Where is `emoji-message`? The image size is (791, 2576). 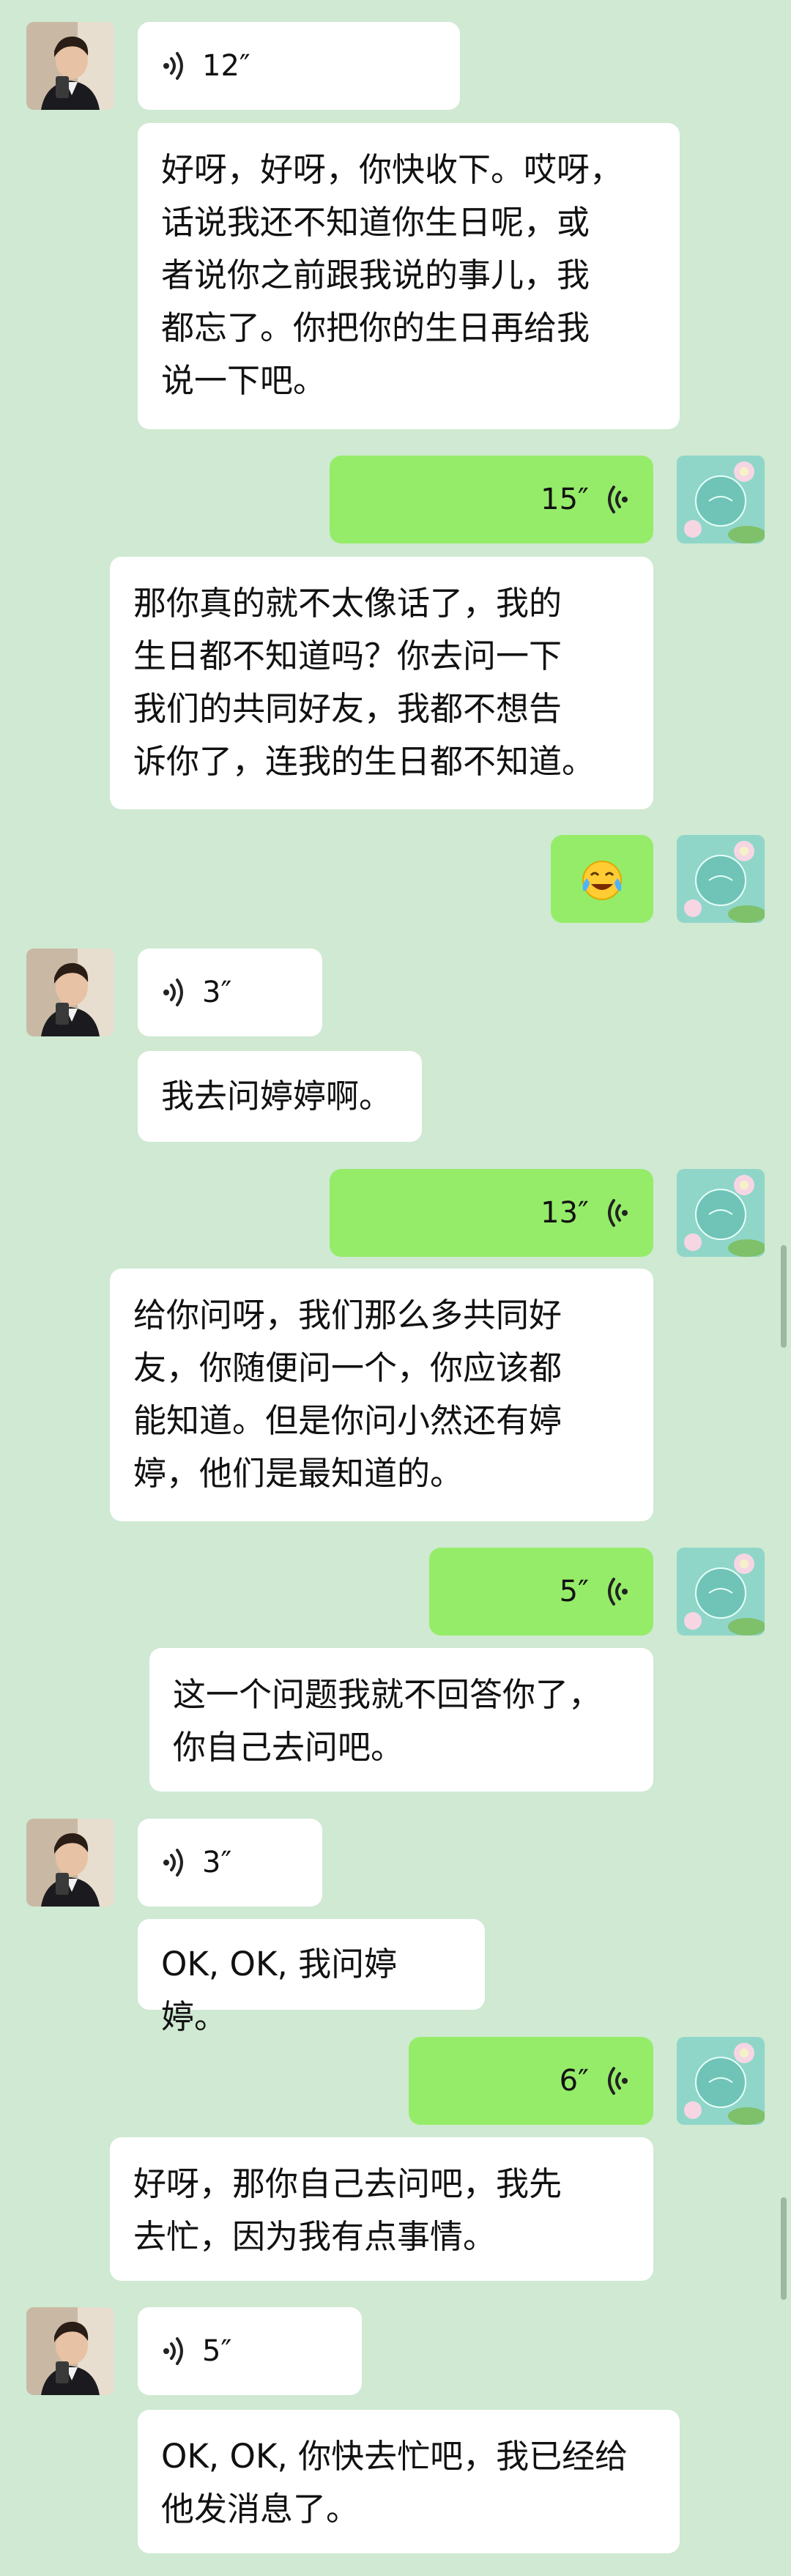 emoji-message is located at coordinates (602, 879).